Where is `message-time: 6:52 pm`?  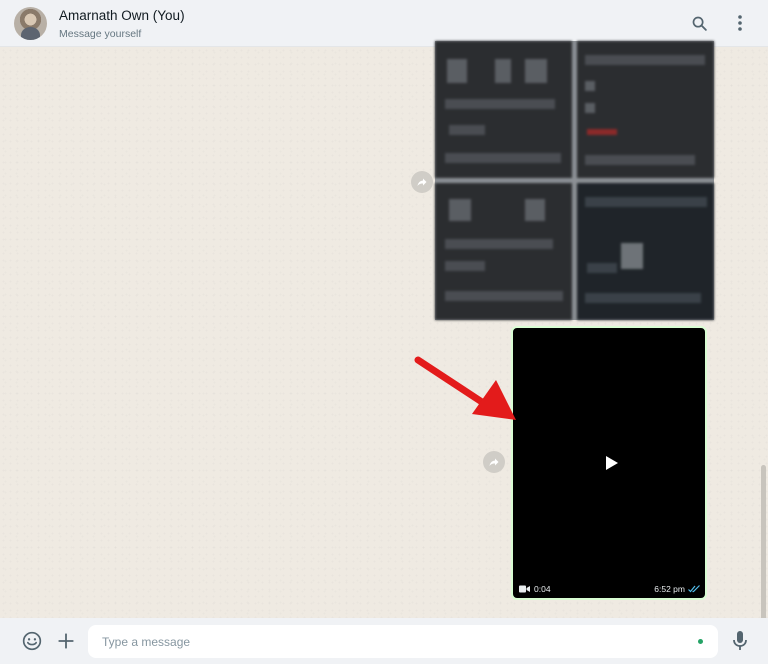 message-time: 6:52 pm is located at coordinates (669, 589).